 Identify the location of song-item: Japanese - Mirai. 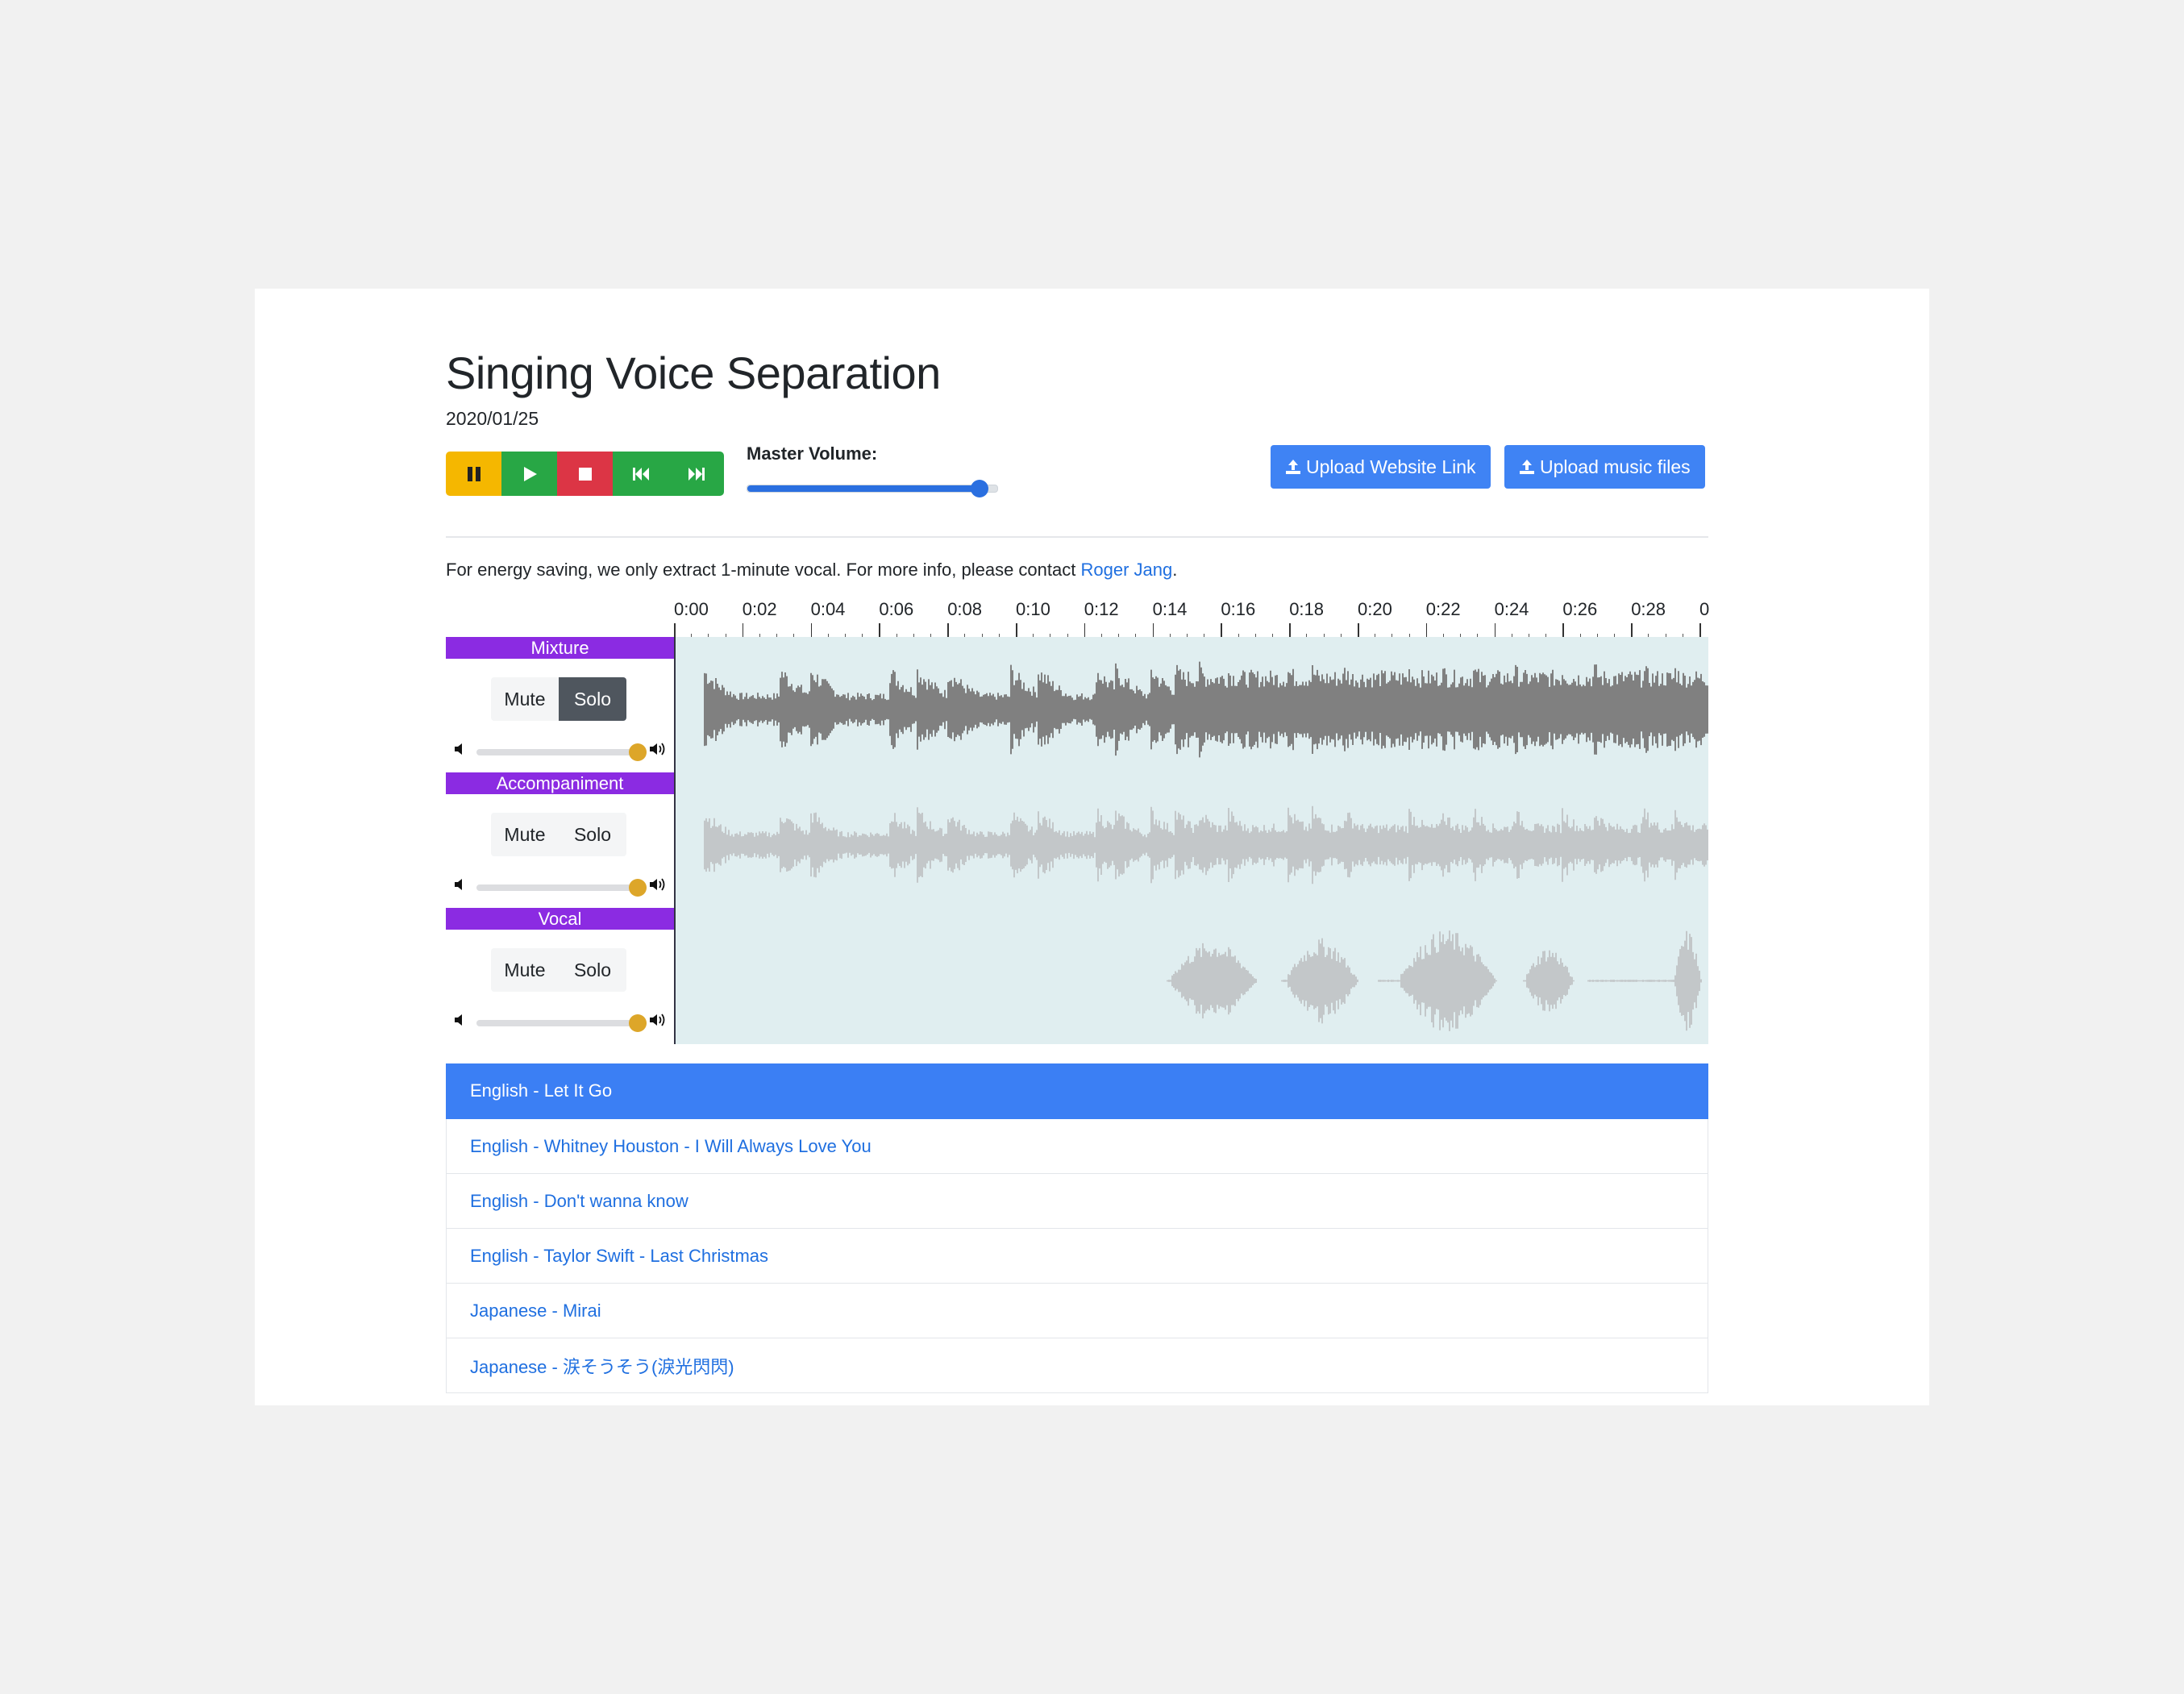
(1077, 1311).